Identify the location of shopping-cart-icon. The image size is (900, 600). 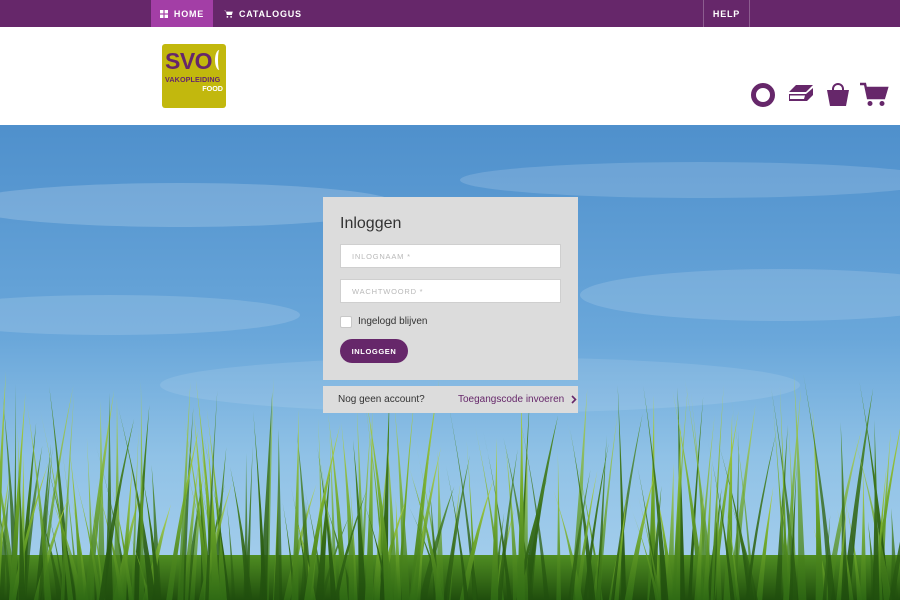
(874, 97).